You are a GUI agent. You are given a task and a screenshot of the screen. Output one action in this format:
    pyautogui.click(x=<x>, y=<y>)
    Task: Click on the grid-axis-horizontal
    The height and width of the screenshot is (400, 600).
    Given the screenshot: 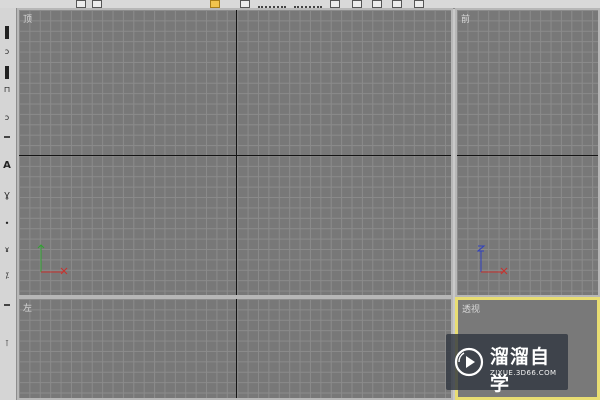 What is the action you would take?
    pyautogui.click(x=527, y=155)
    